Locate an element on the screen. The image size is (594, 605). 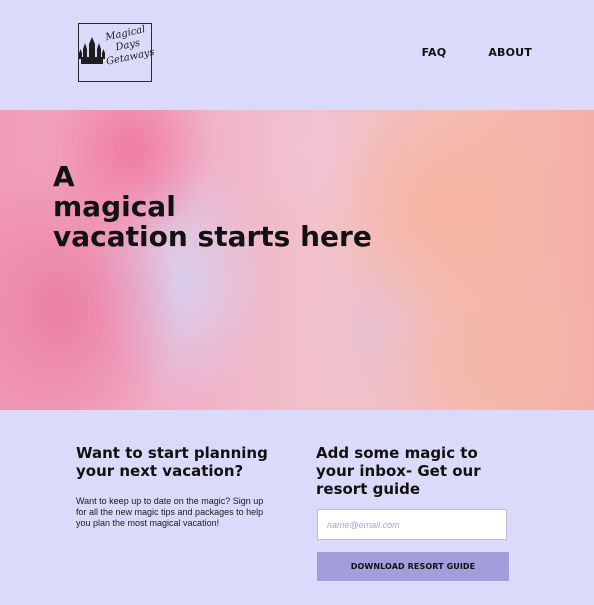
site-logo: Magical Days Getaways is located at coordinates (117, 52).